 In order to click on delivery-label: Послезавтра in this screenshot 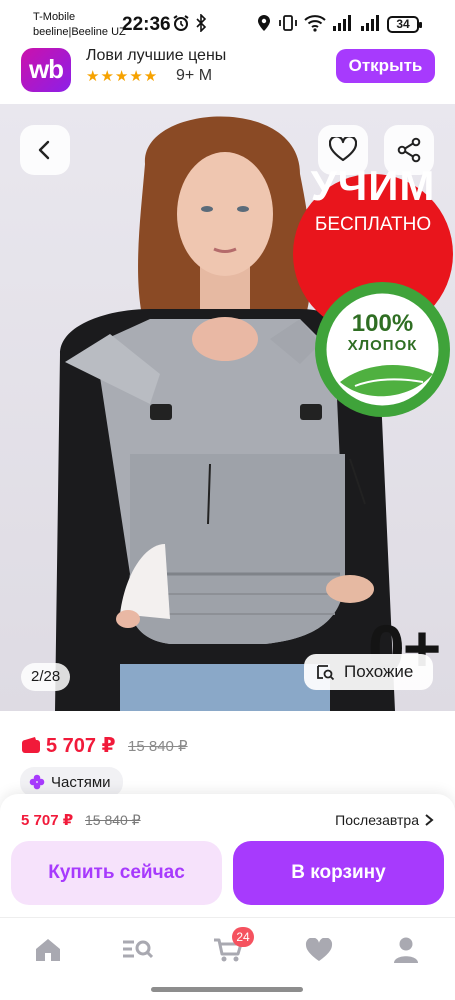, I will do `click(377, 820)`.